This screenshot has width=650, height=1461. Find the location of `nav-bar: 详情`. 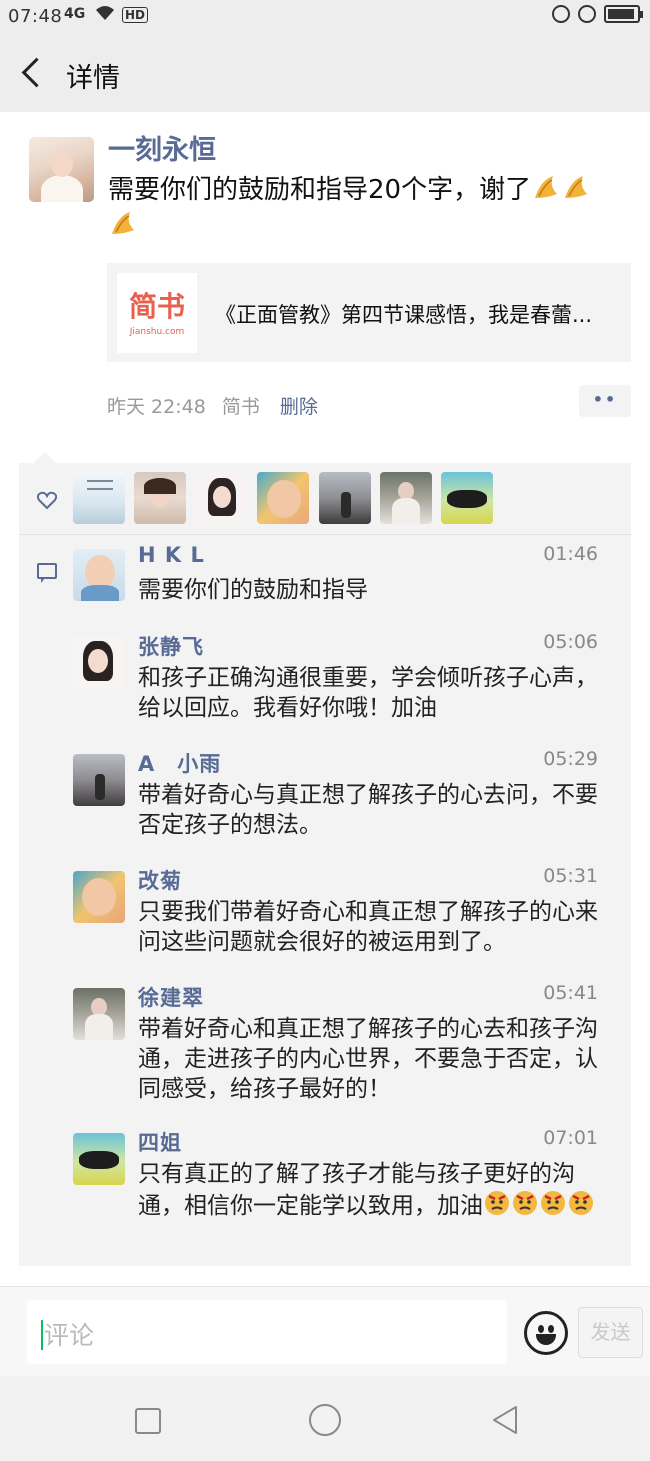

nav-bar: 详情 is located at coordinates (325, 73).